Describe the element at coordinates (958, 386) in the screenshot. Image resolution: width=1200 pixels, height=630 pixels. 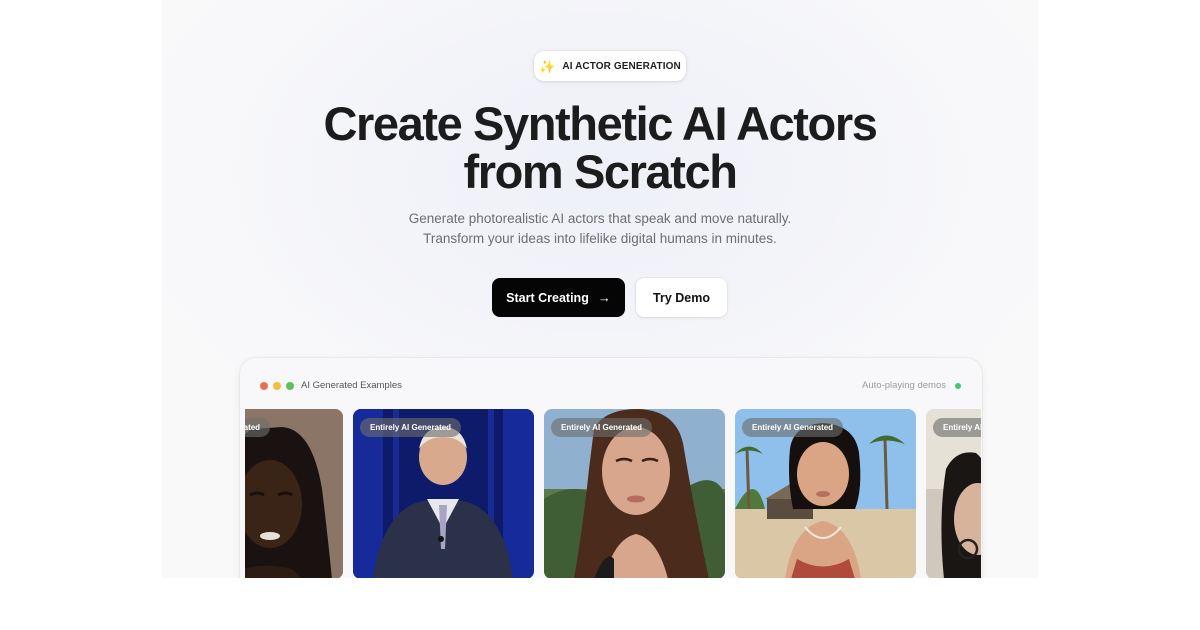
I see `live-indicator-dot` at that location.